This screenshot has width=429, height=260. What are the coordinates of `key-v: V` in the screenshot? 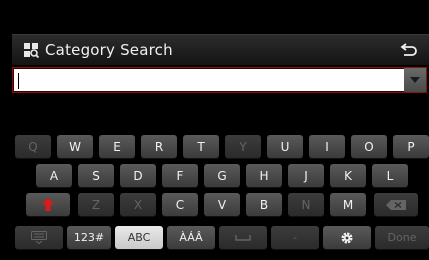 It's located at (222, 204).